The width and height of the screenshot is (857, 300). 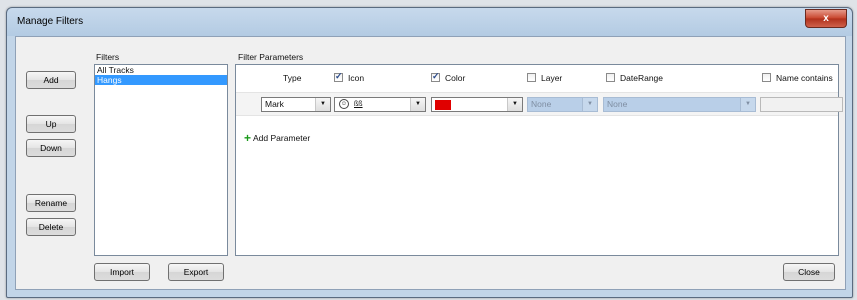 What do you see at coordinates (161, 160) in the screenshot?
I see `filters-list: All Tracks Hangs` at bounding box center [161, 160].